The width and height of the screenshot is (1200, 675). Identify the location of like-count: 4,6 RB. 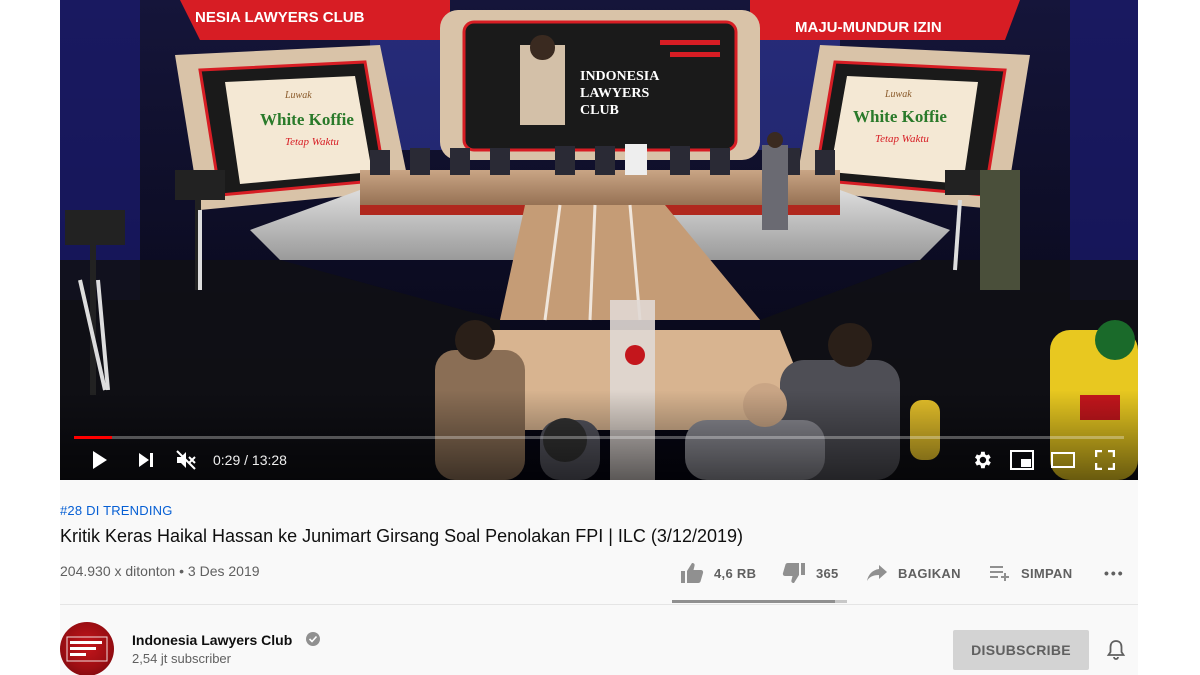
(735, 573).